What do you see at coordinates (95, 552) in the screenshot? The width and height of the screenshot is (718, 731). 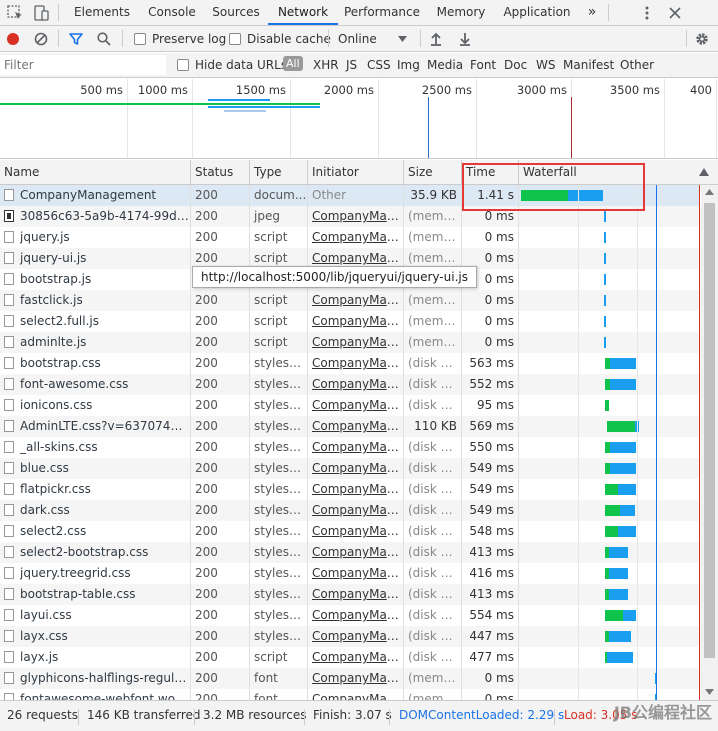 I see `request-name: select2-bootstrap.css` at bounding box center [95, 552].